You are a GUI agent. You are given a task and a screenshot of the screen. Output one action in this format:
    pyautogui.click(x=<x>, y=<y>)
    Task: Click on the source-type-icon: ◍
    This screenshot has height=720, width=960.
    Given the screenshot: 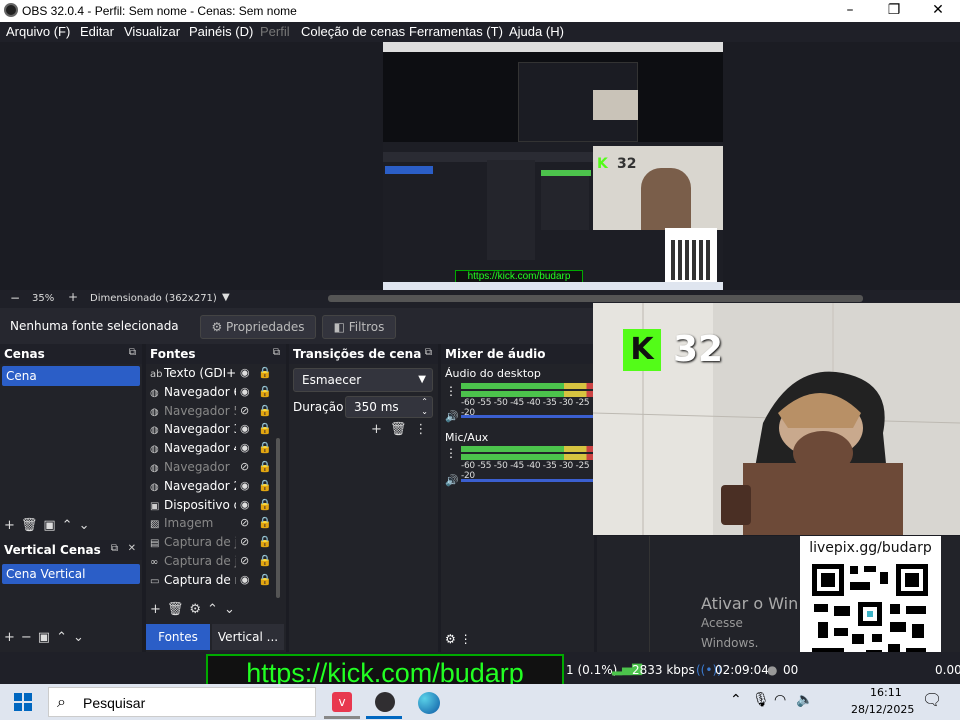 What is the action you would take?
    pyautogui.click(x=154, y=412)
    